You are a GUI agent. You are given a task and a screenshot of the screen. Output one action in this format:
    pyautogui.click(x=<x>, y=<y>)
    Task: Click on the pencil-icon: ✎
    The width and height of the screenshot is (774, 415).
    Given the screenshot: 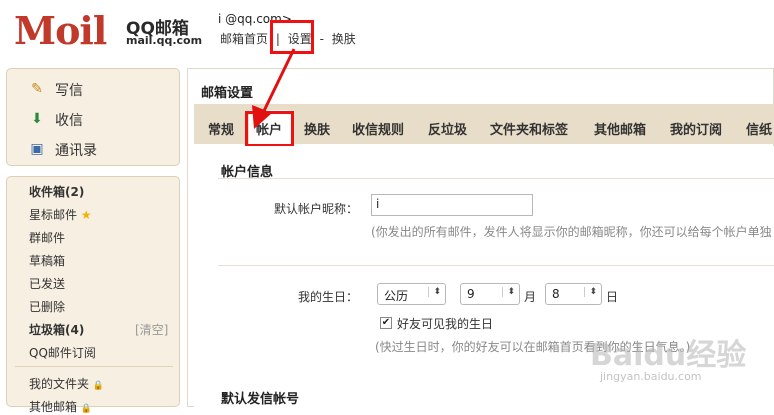 What is the action you would take?
    pyautogui.click(x=37, y=89)
    